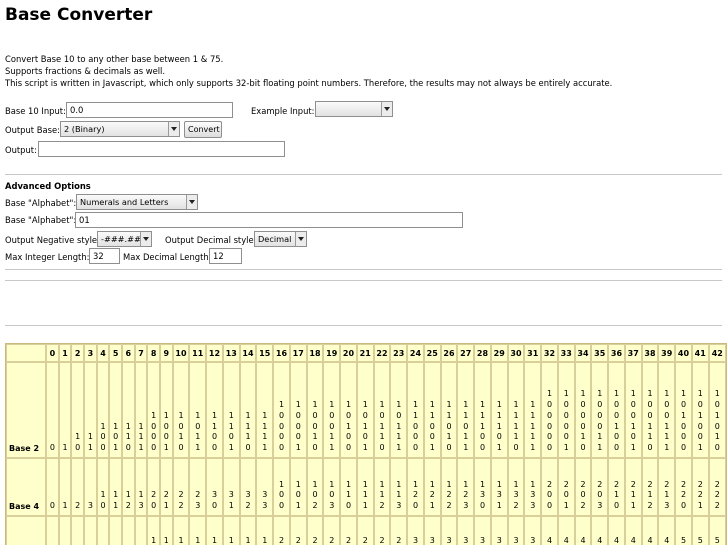 This screenshot has width=727, height=545. Describe the element at coordinates (354, 109) in the screenshot. I see `example-input-select` at that location.